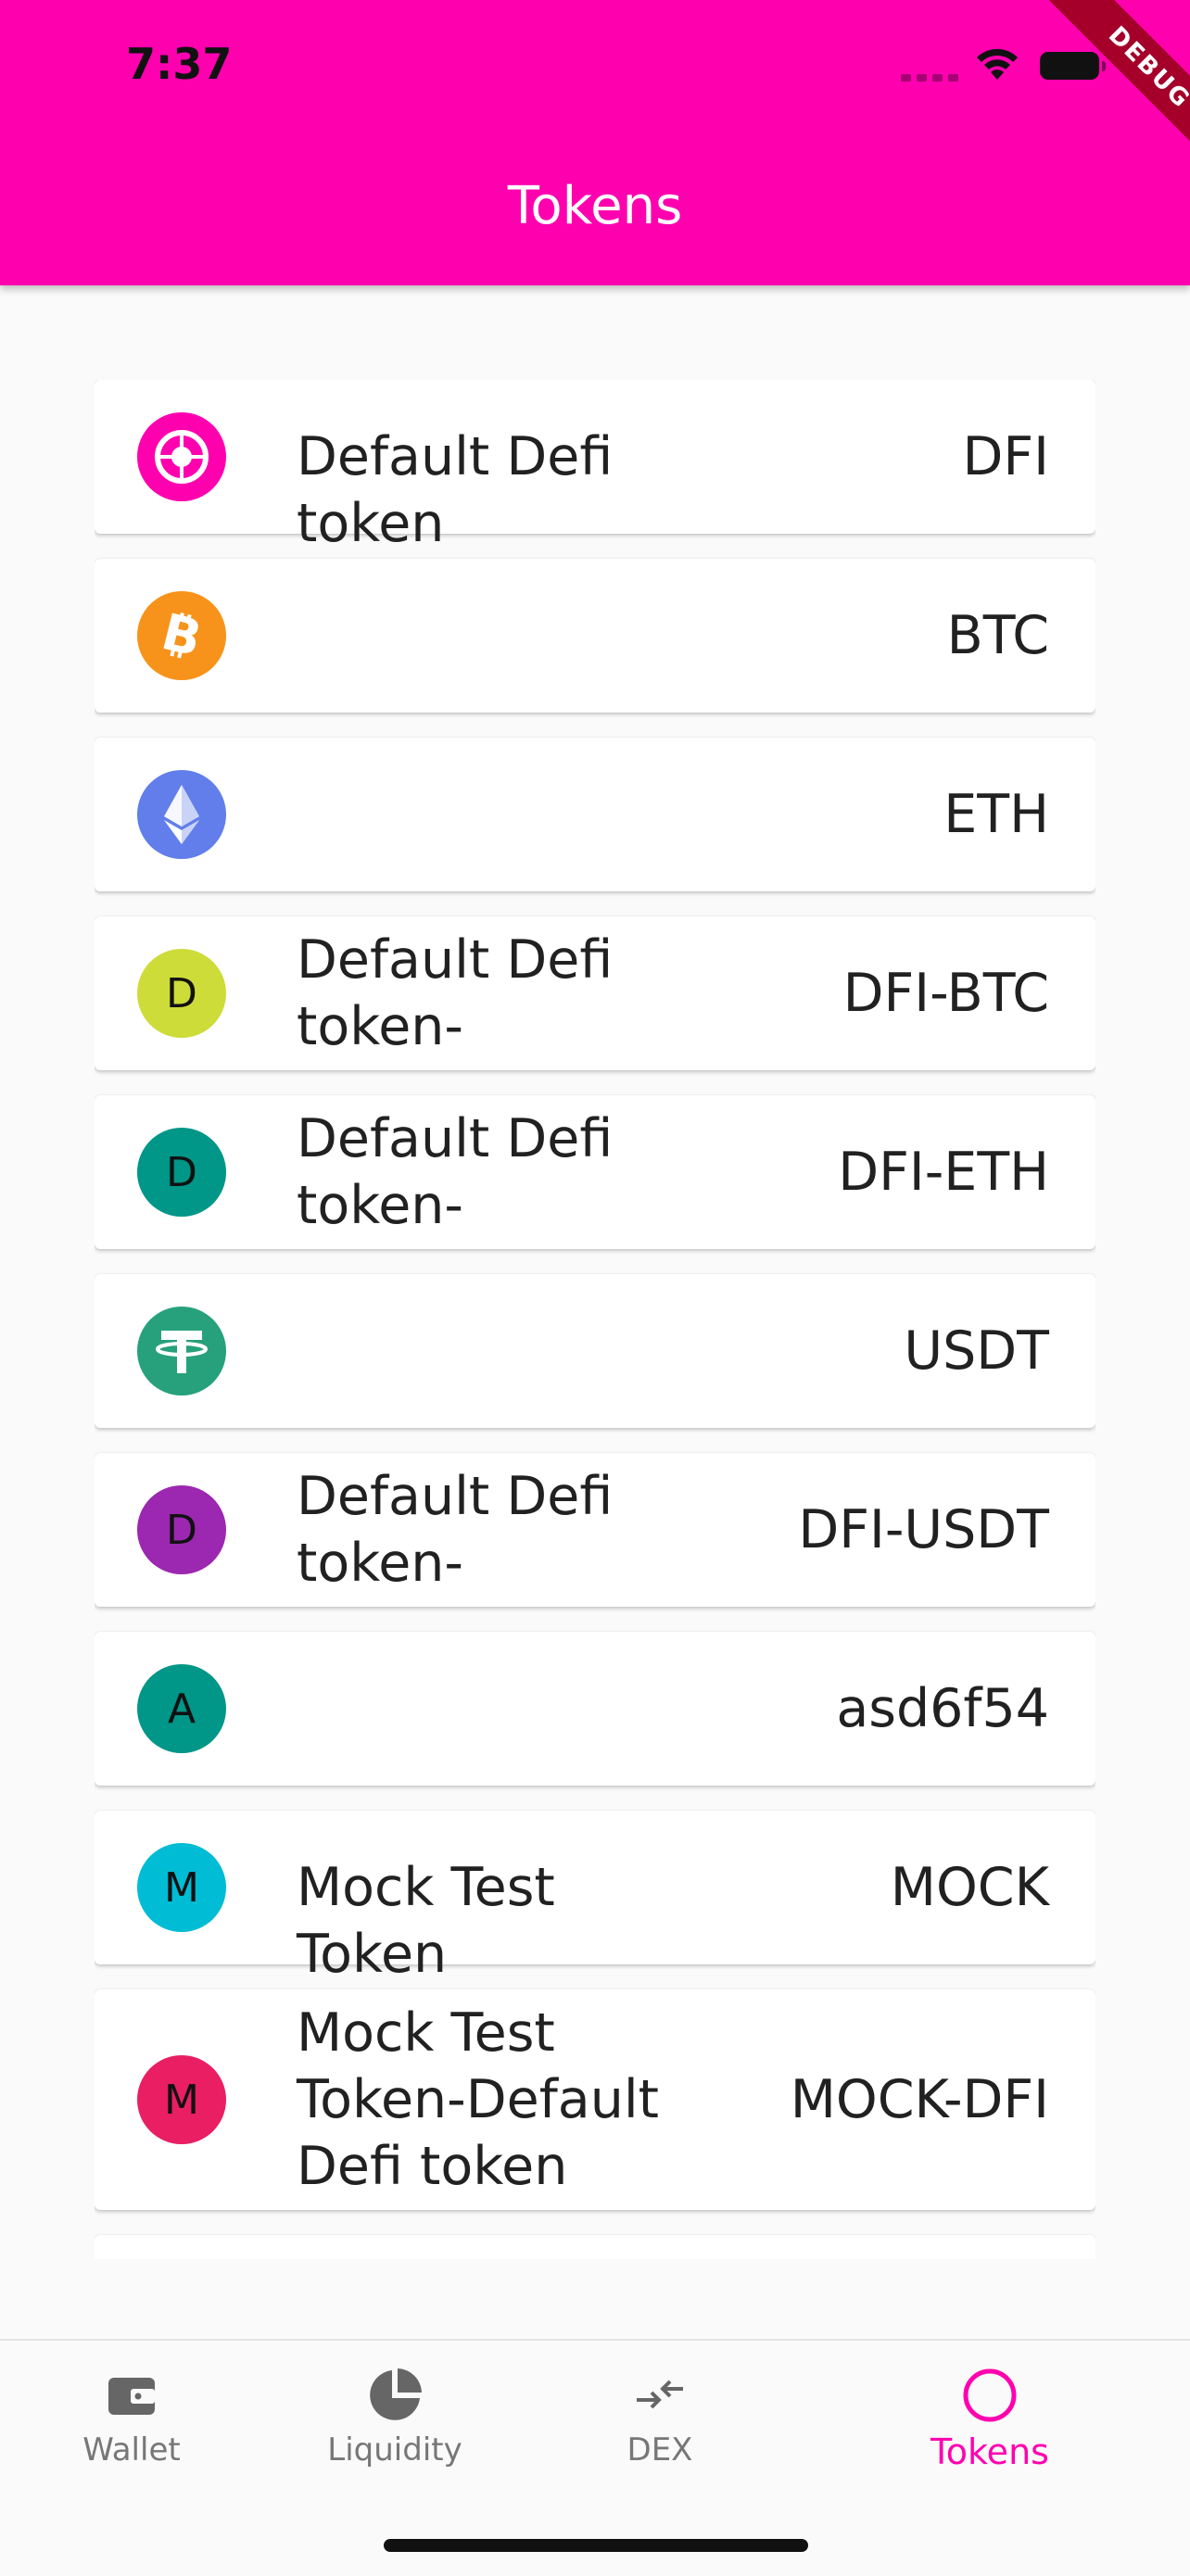 The height and width of the screenshot is (2576, 1190). I want to click on page-title: Tokens, so click(595, 206).